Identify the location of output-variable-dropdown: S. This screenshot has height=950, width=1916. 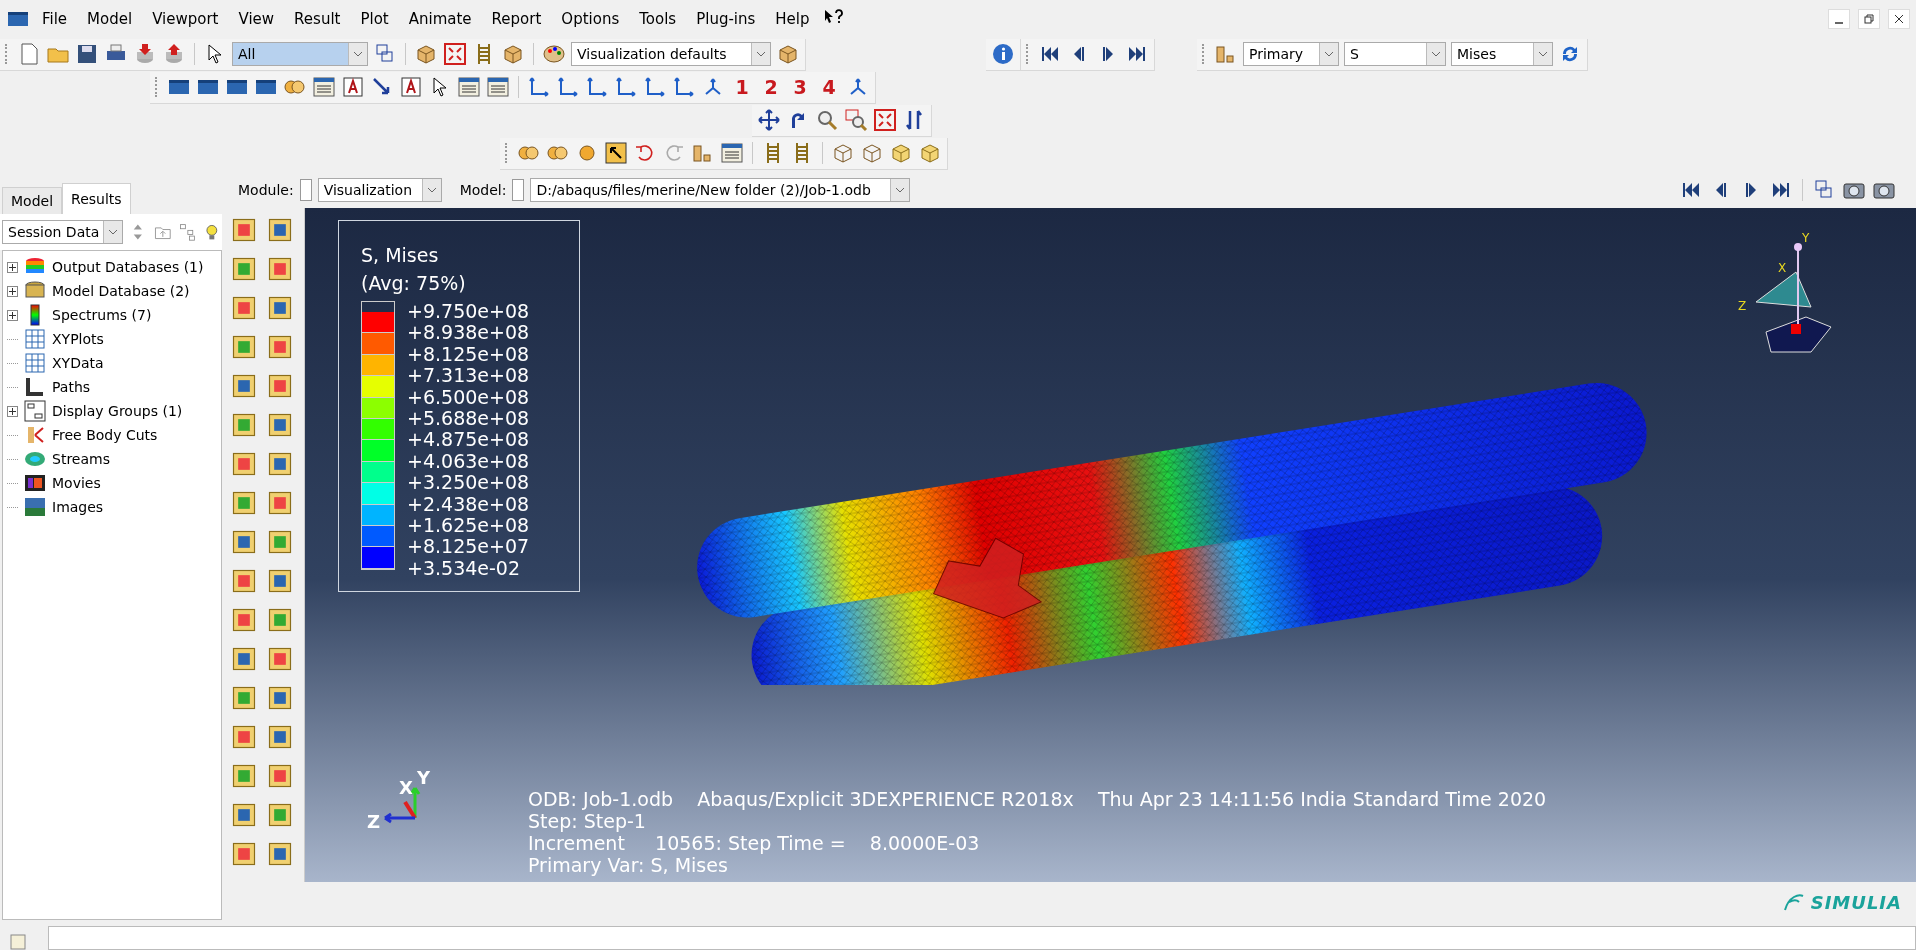
(1395, 54).